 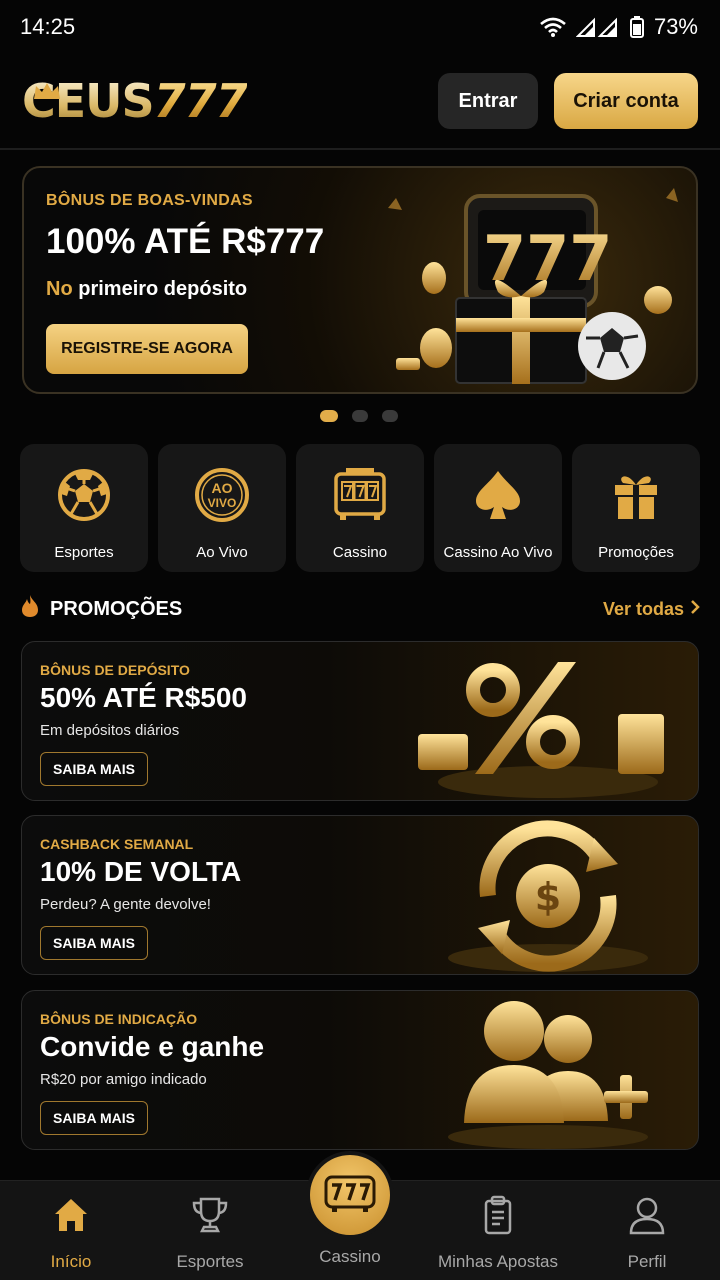 What do you see at coordinates (350, 1256) in the screenshot?
I see `nav-label: Cassino` at bounding box center [350, 1256].